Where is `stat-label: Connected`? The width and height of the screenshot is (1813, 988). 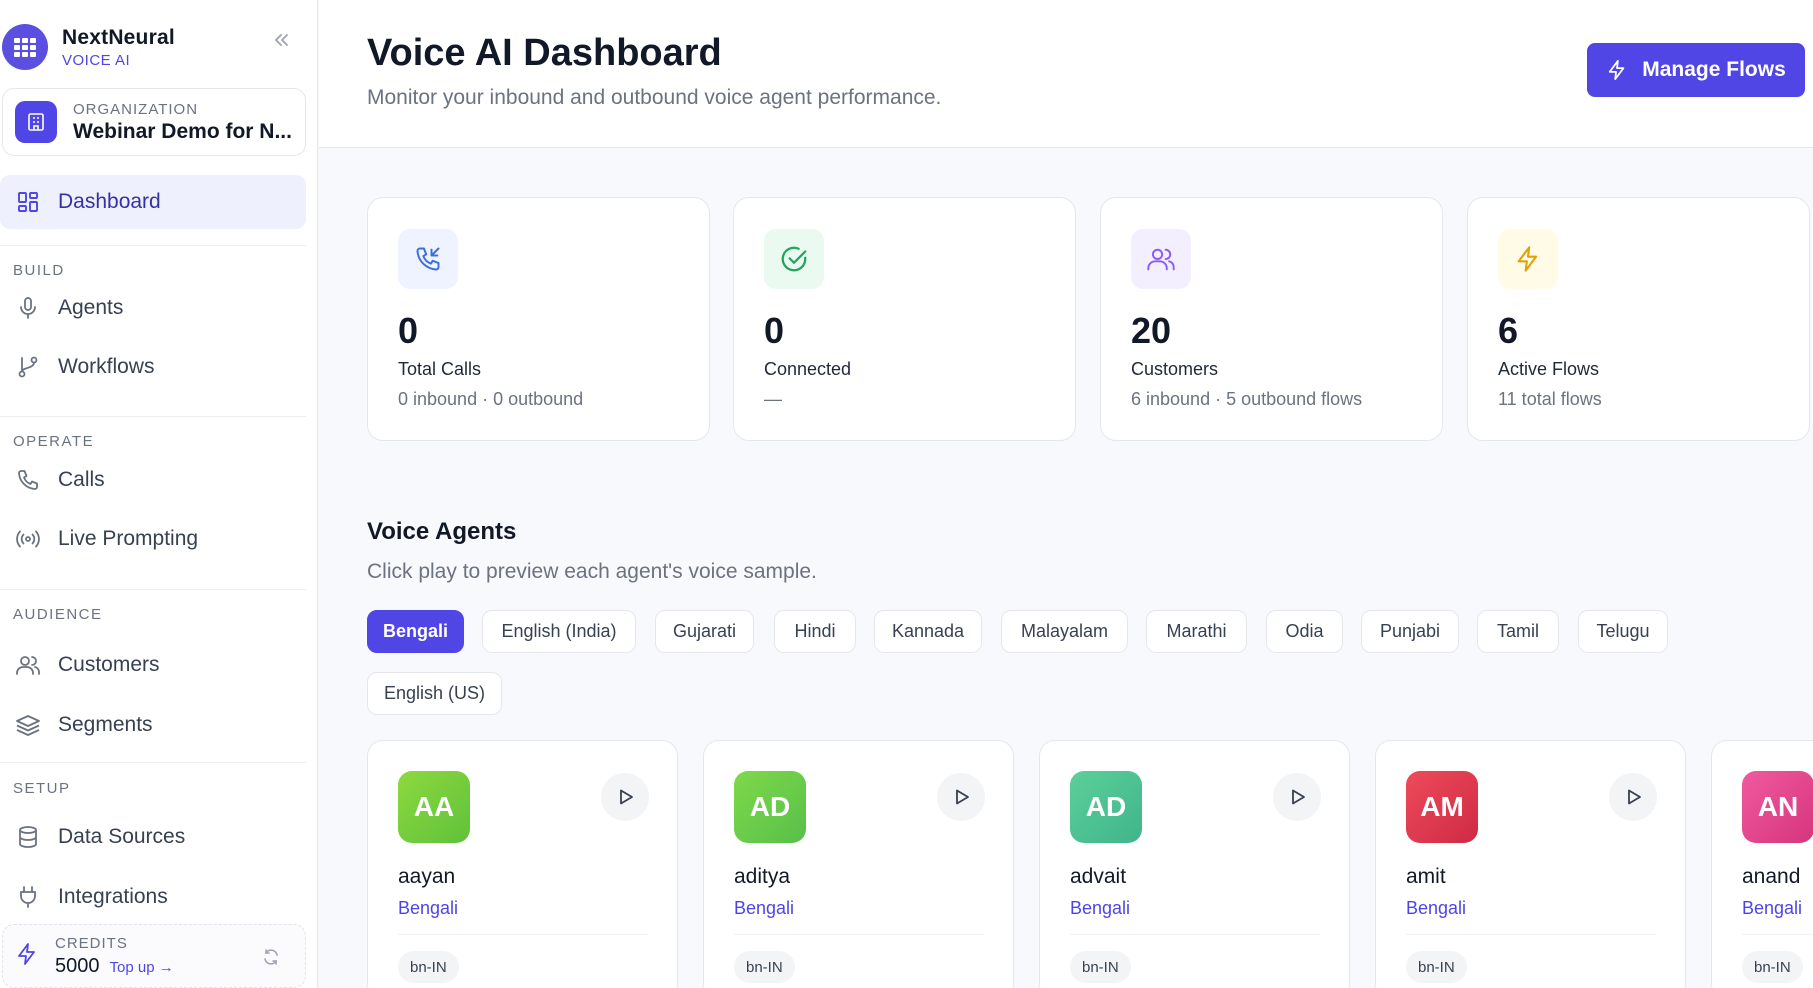 stat-label: Connected is located at coordinates (808, 369).